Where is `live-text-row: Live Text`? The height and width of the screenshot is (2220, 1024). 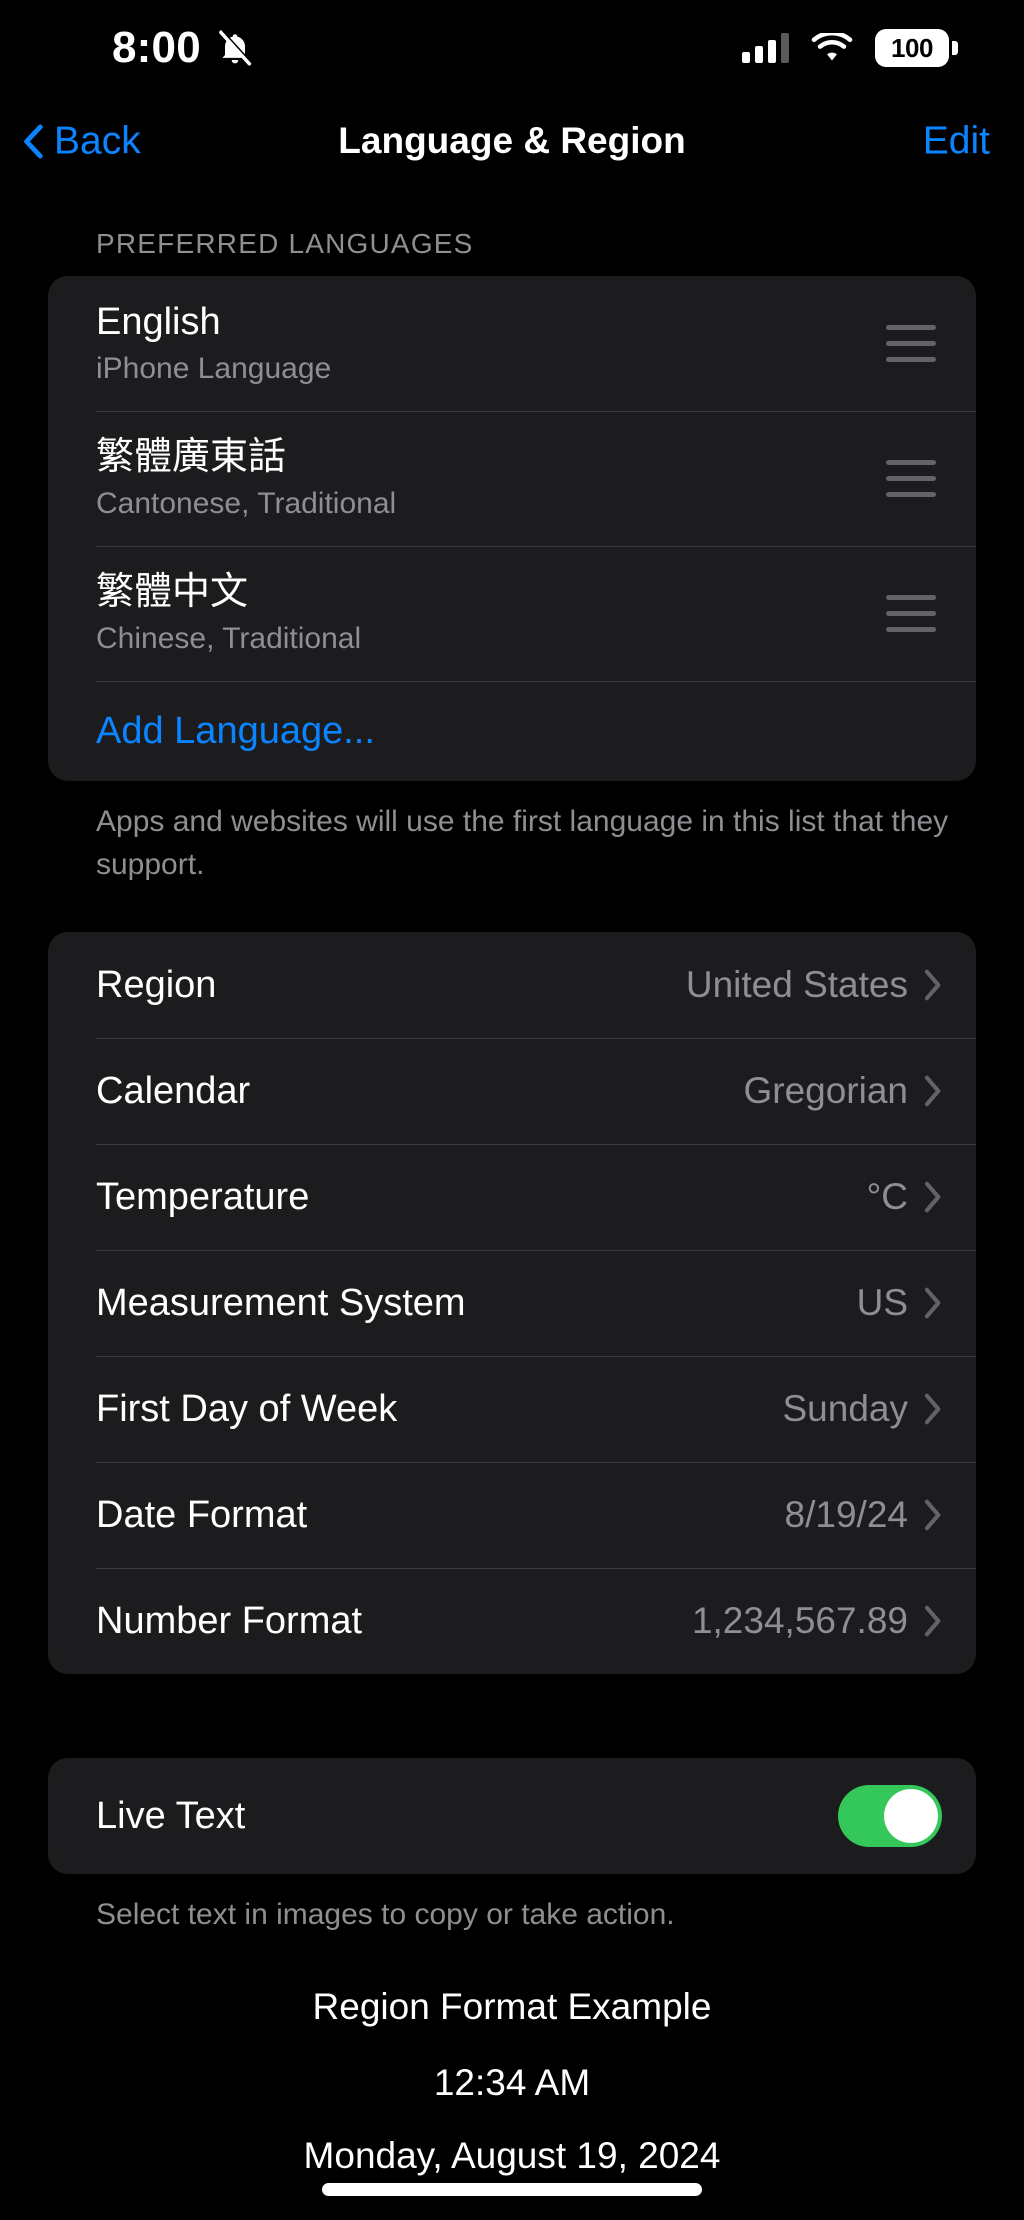 live-text-row: Live Text is located at coordinates (512, 1816).